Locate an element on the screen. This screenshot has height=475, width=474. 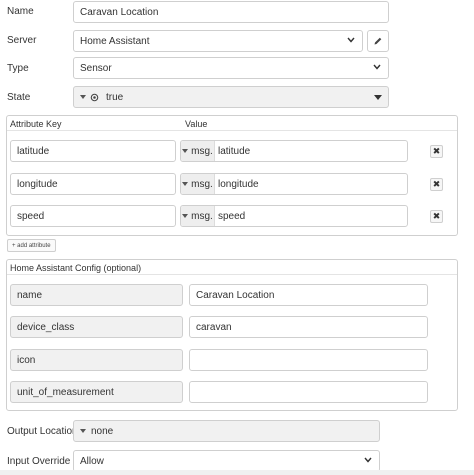
output-location-value: none is located at coordinates (102, 431).